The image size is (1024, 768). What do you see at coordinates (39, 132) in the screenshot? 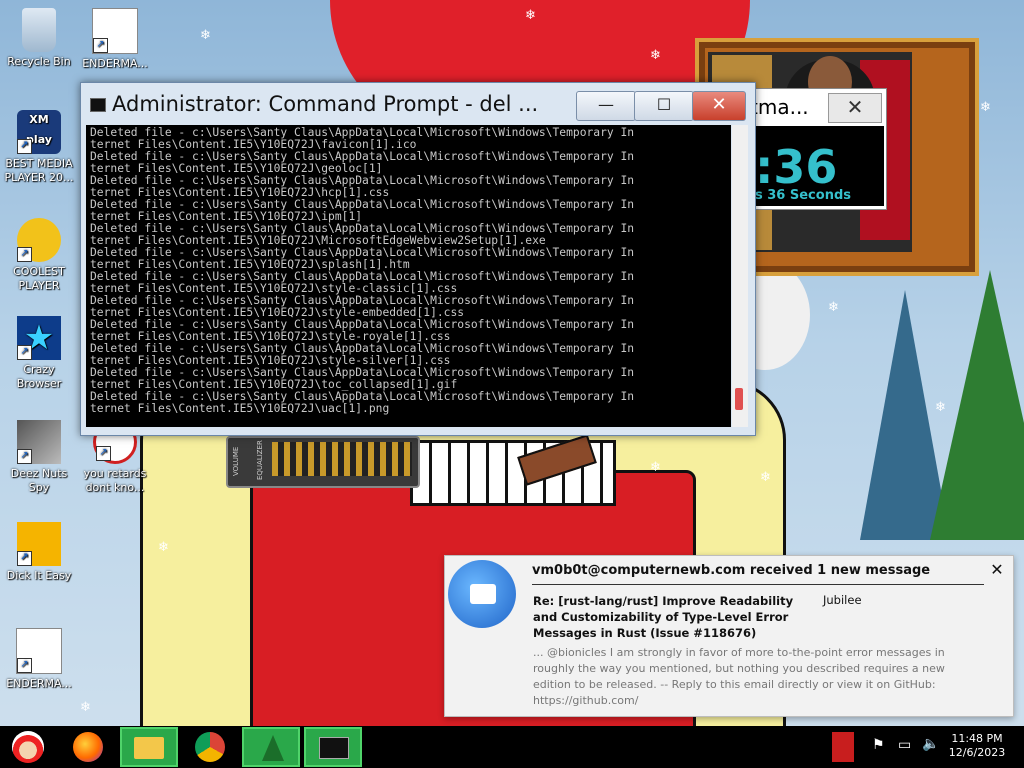
I see `xmplay-icon: XM play ↗` at bounding box center [39, 132].